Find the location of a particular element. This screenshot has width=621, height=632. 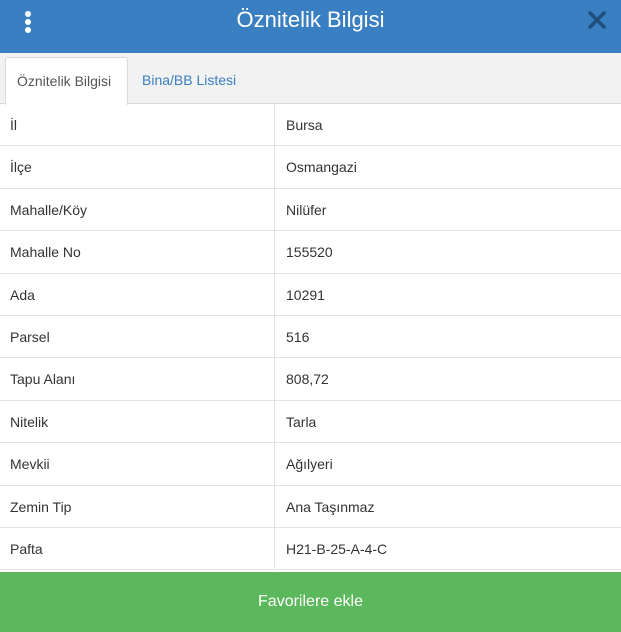

close-button is located at coordinates (597, 20).